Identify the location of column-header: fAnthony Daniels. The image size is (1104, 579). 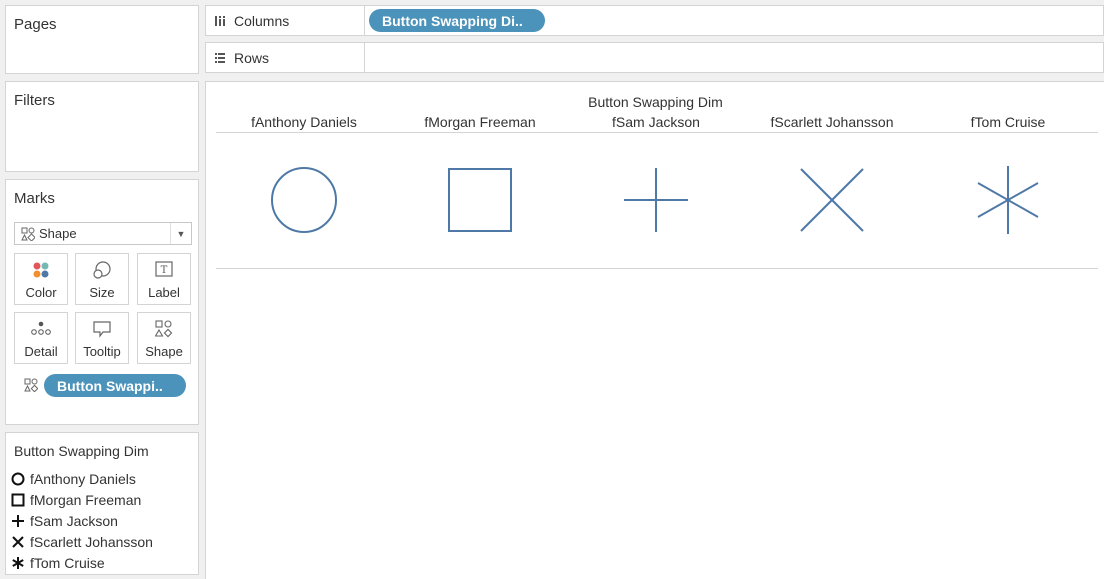
(304, 122).